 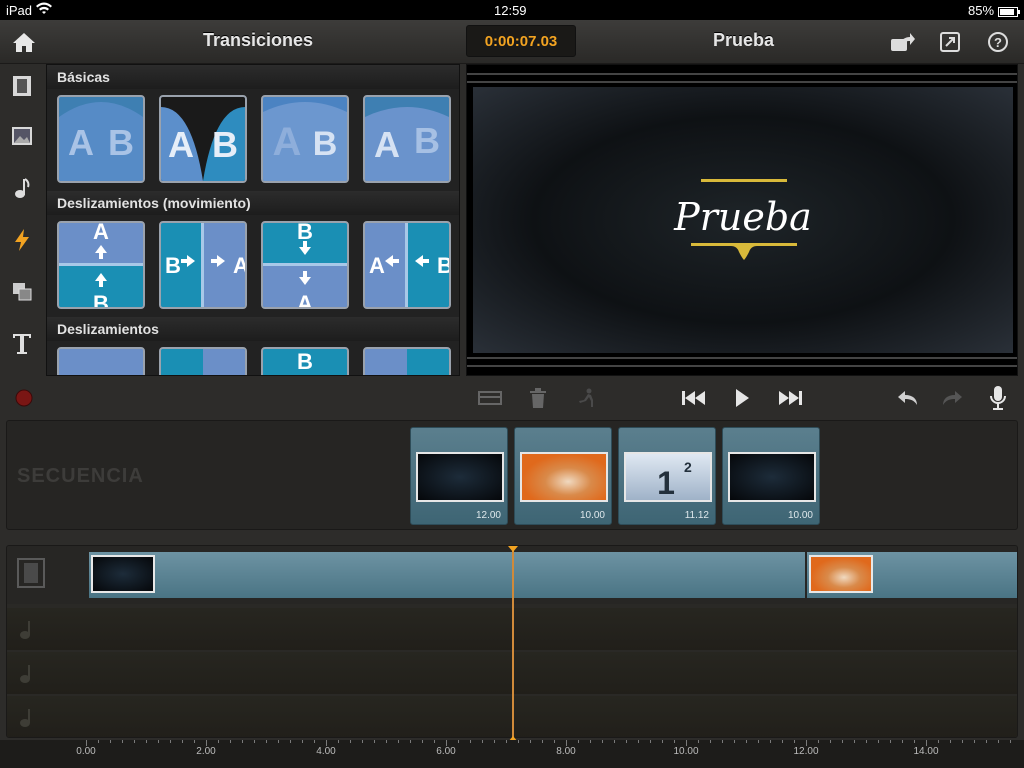 What do you see at coordinates (22, 86) in the screenshot?
I see `film-icon` at bounding box center [22, 86].